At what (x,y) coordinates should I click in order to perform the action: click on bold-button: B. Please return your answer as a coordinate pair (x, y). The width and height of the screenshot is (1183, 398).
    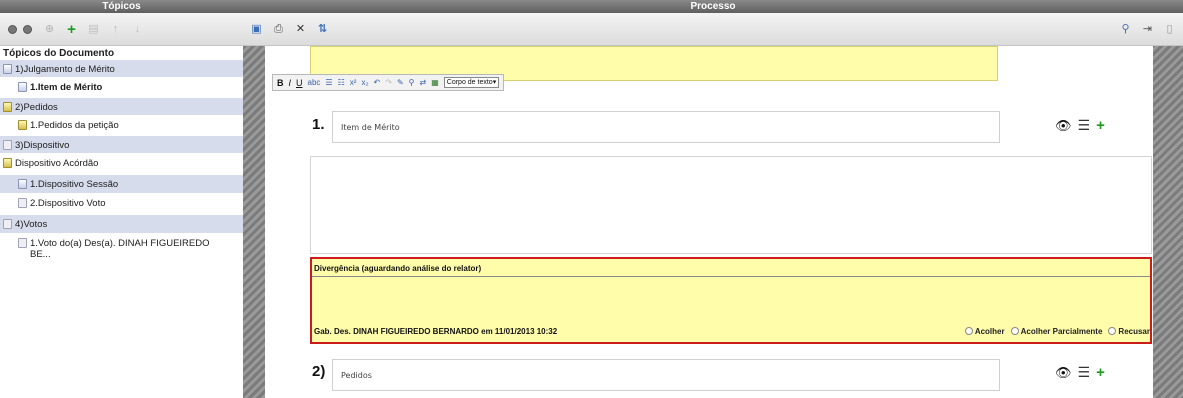
    Looking at the image, I should click on (280, 83).